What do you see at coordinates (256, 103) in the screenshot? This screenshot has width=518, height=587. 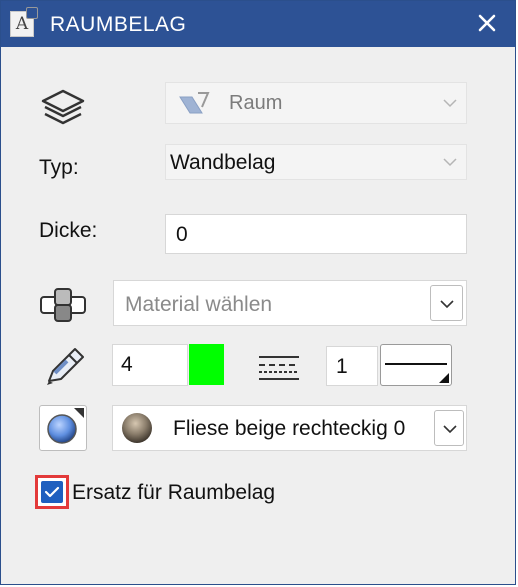 I see `layer-value: Raum` at bounding box center [256, 103].